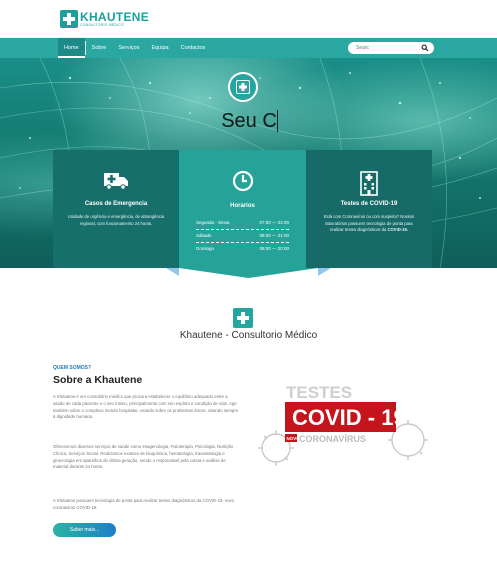  I want to click on ambulance-icon, so click(116, 181).